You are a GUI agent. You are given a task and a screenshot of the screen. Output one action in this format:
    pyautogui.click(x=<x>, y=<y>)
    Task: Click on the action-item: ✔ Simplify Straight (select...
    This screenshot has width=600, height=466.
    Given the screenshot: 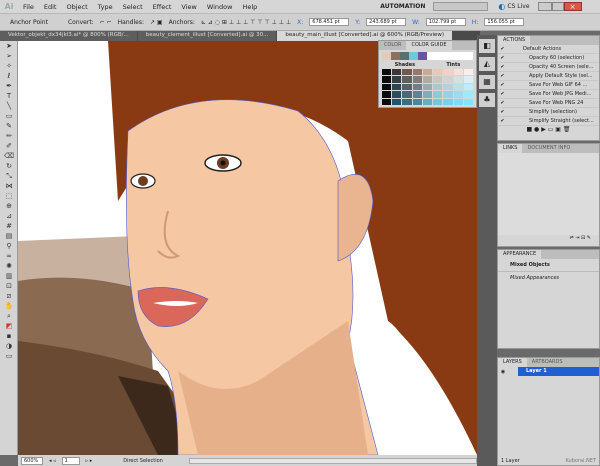 What is the action you would take?
    pyautogui.click(x=548, y=121)
    